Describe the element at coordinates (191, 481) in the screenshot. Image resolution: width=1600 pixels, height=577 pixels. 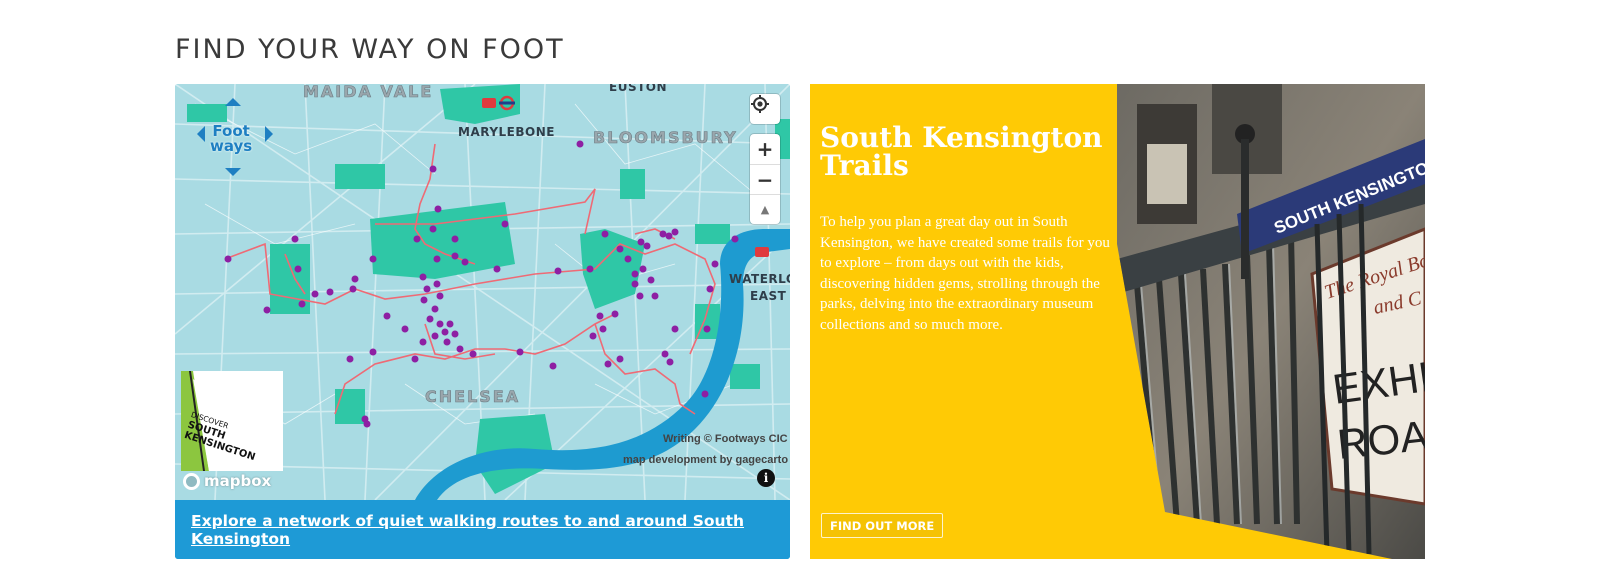
I see `mapbox-icon` at that location.